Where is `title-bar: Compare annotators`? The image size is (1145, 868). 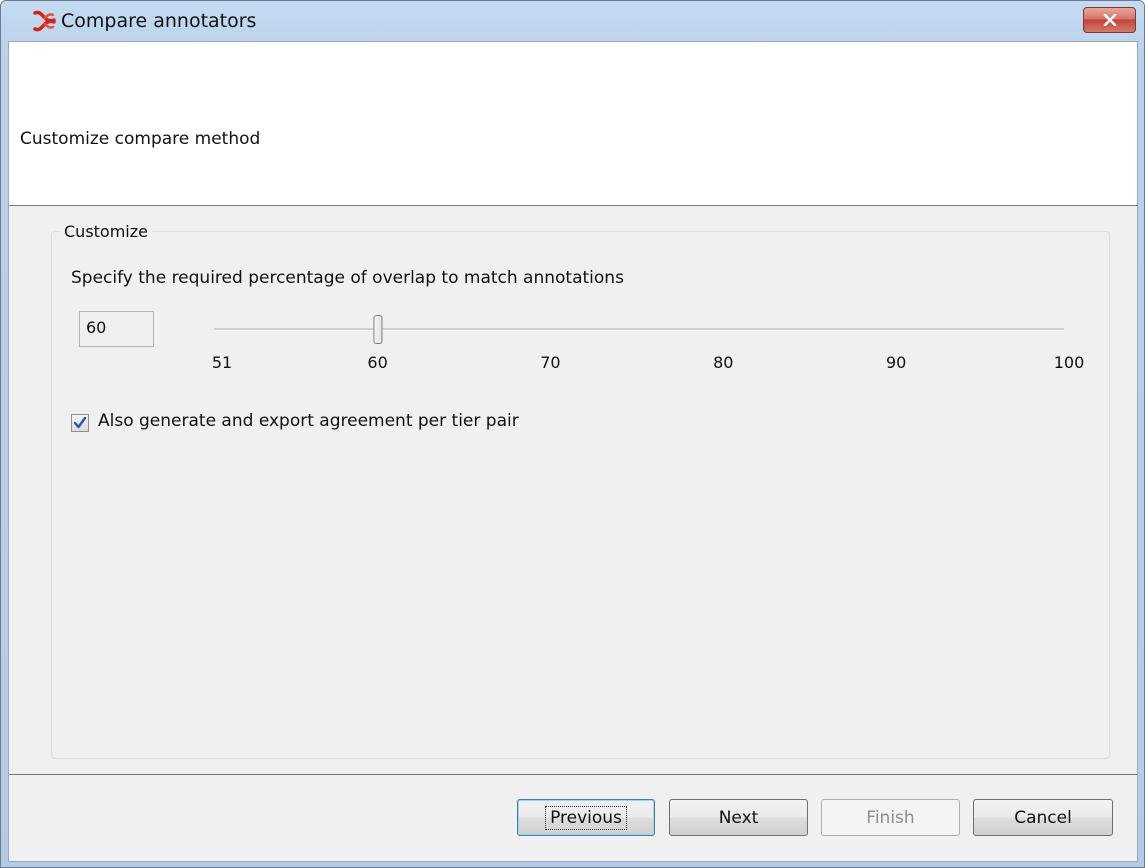
title-bar: Compare annotators is located at coordinates (572, 21).